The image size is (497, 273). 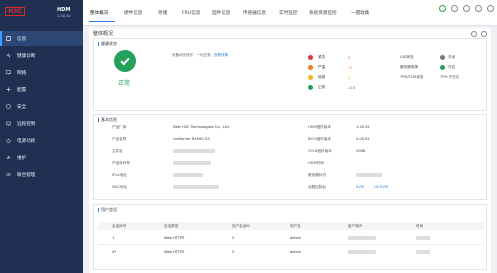 What do you see at coordinates (41, 38) in the screenshot?
I see `sidebar-item-info: 信息` at bounding box center [41, 38].